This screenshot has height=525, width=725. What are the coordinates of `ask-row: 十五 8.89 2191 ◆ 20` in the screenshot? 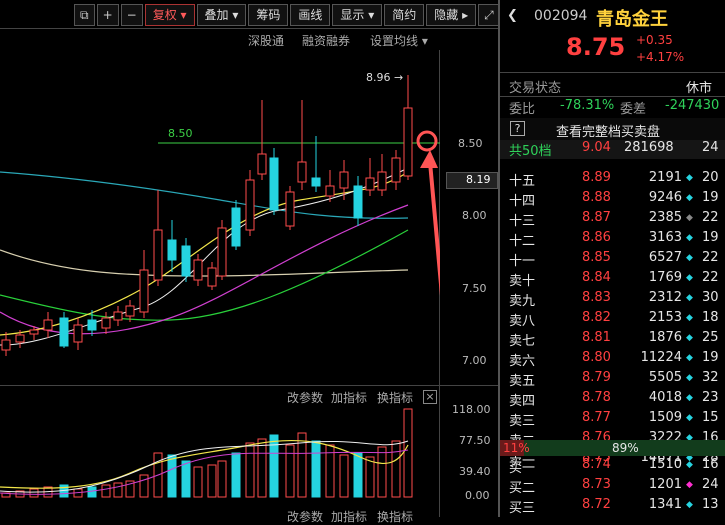 It's located at (612, 179).